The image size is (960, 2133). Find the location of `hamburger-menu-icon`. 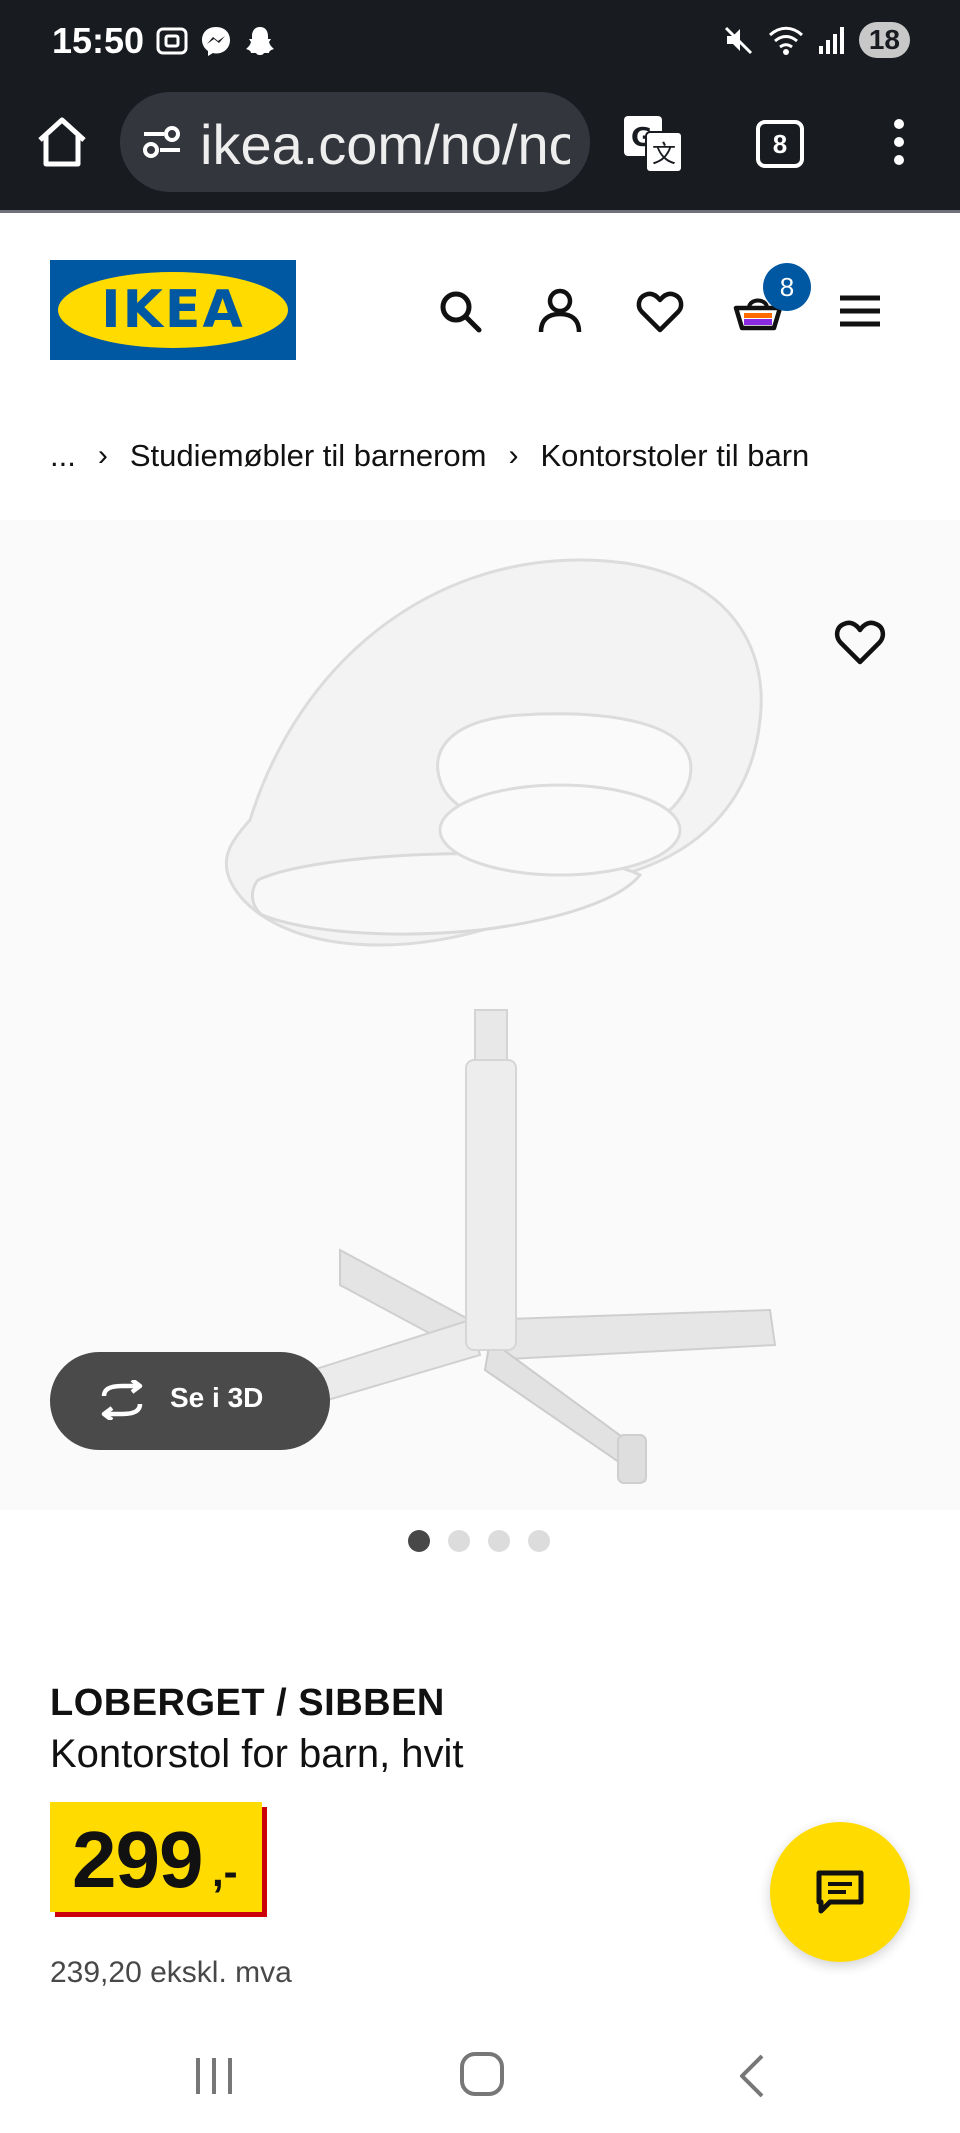

hamburger-menu-icon is located at coordinates (860, 311).